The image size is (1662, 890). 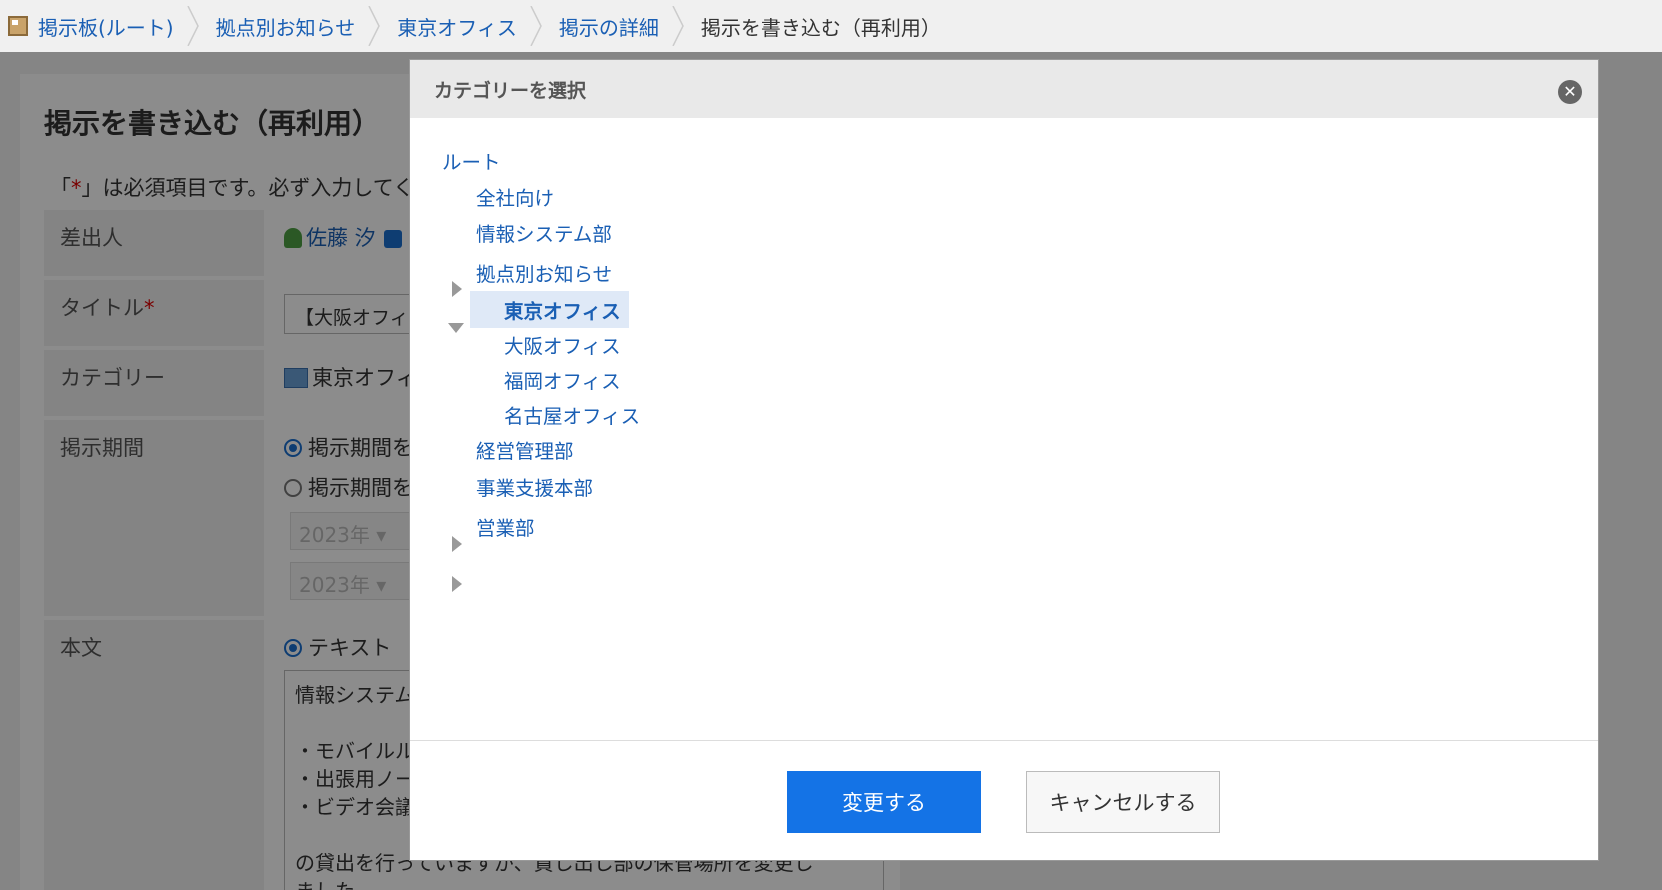 What do you see at coordinates (457, 26) in the screenshot?
I see `breadcrumb-label: 東京オフィス` at bounding box center [457, 26].